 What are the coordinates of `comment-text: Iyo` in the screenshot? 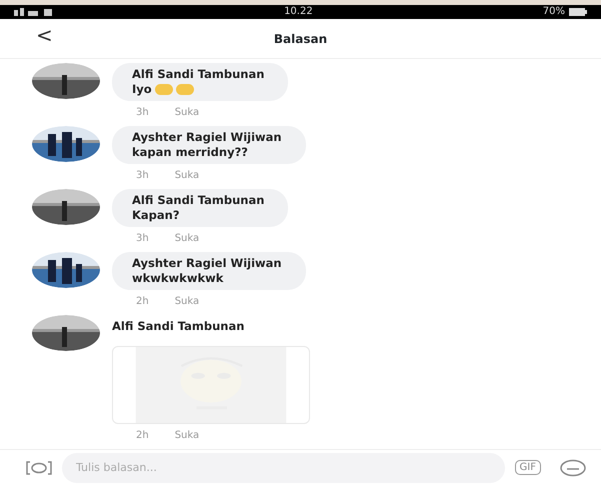 It's located at (142, 89).